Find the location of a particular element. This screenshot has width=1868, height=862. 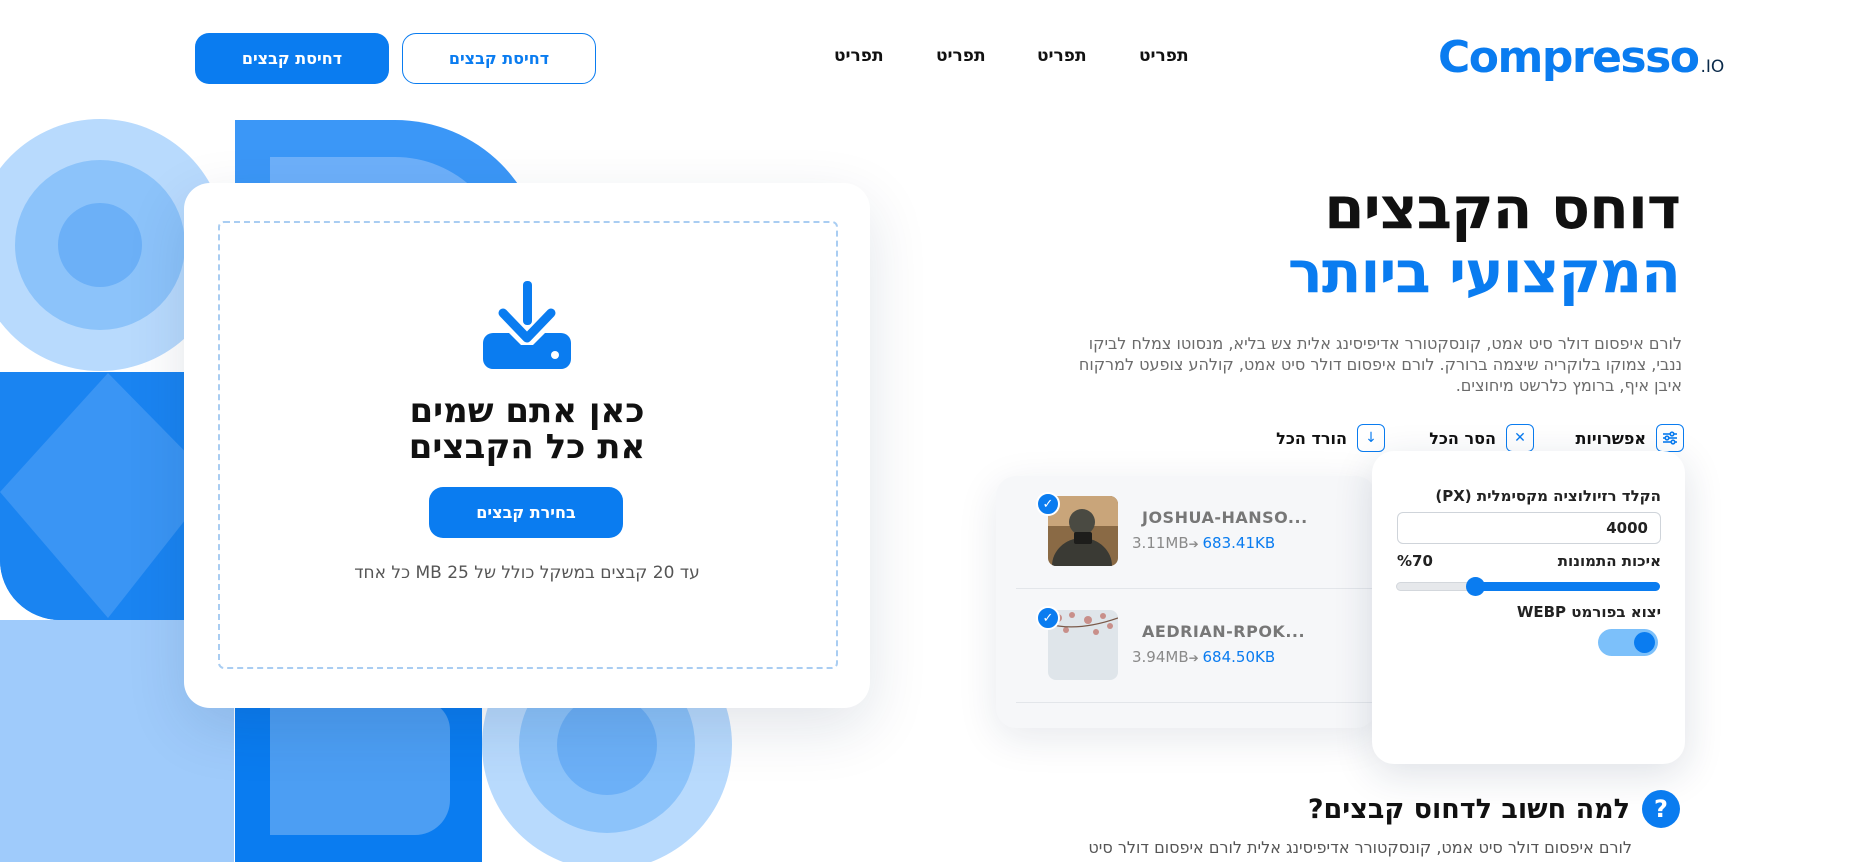

download-all-button: ↓ הורד הכל is located at coordinates (1330, 438).